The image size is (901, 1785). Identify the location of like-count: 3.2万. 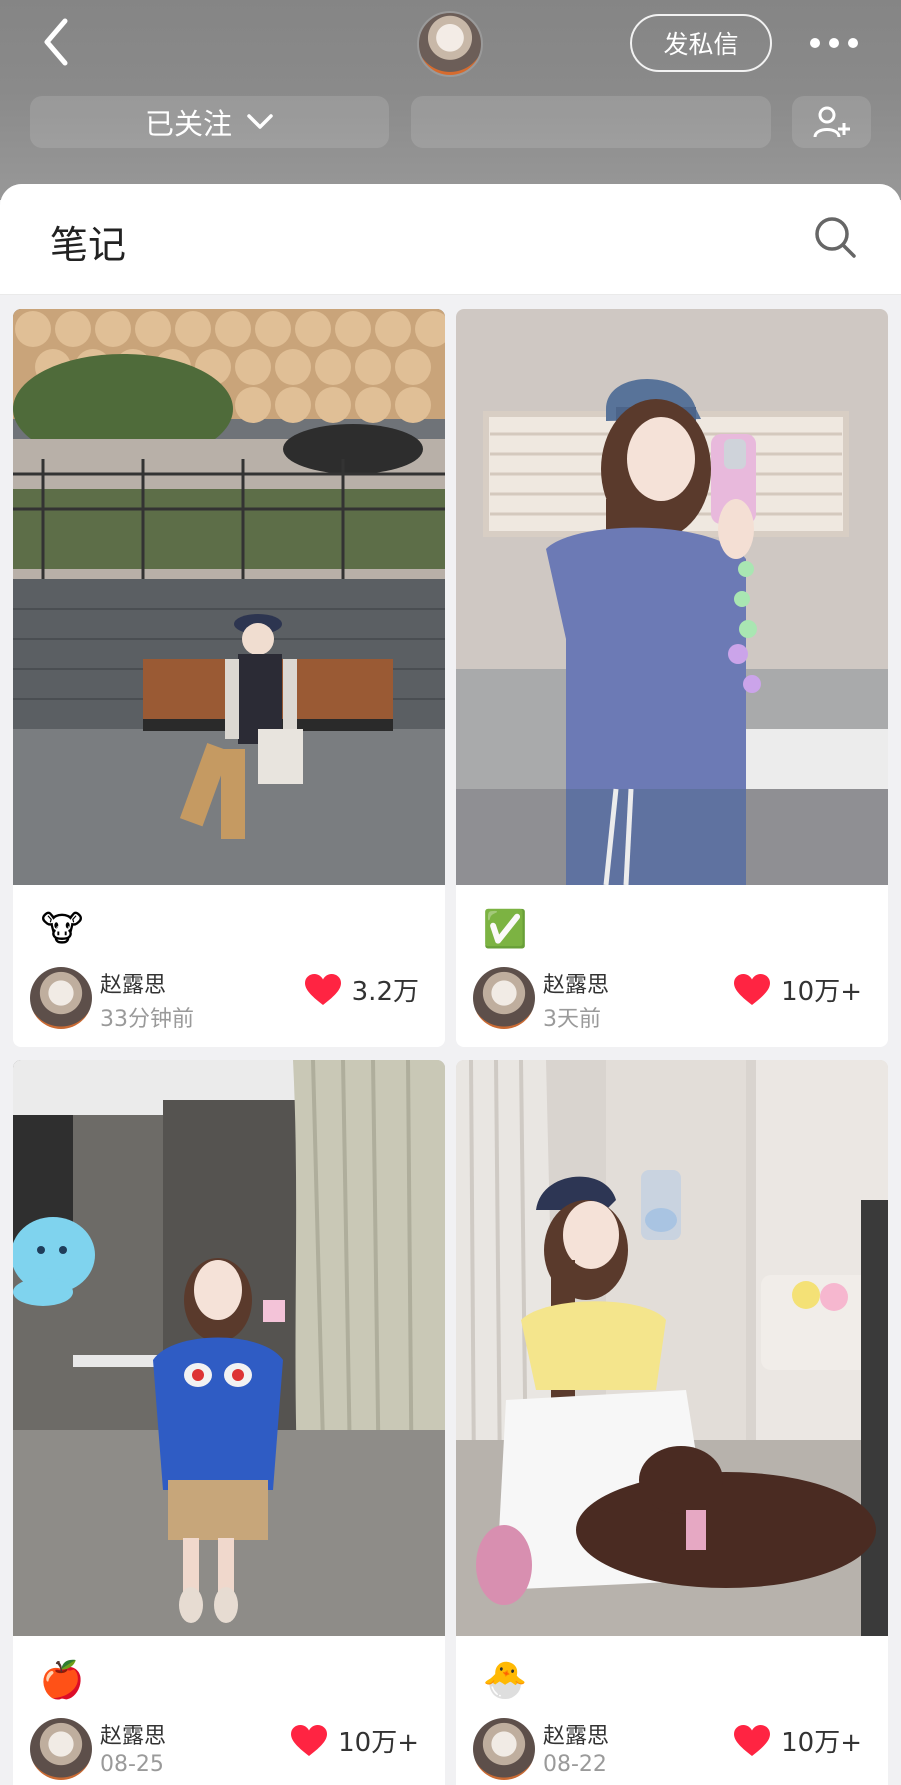
(385, 992).